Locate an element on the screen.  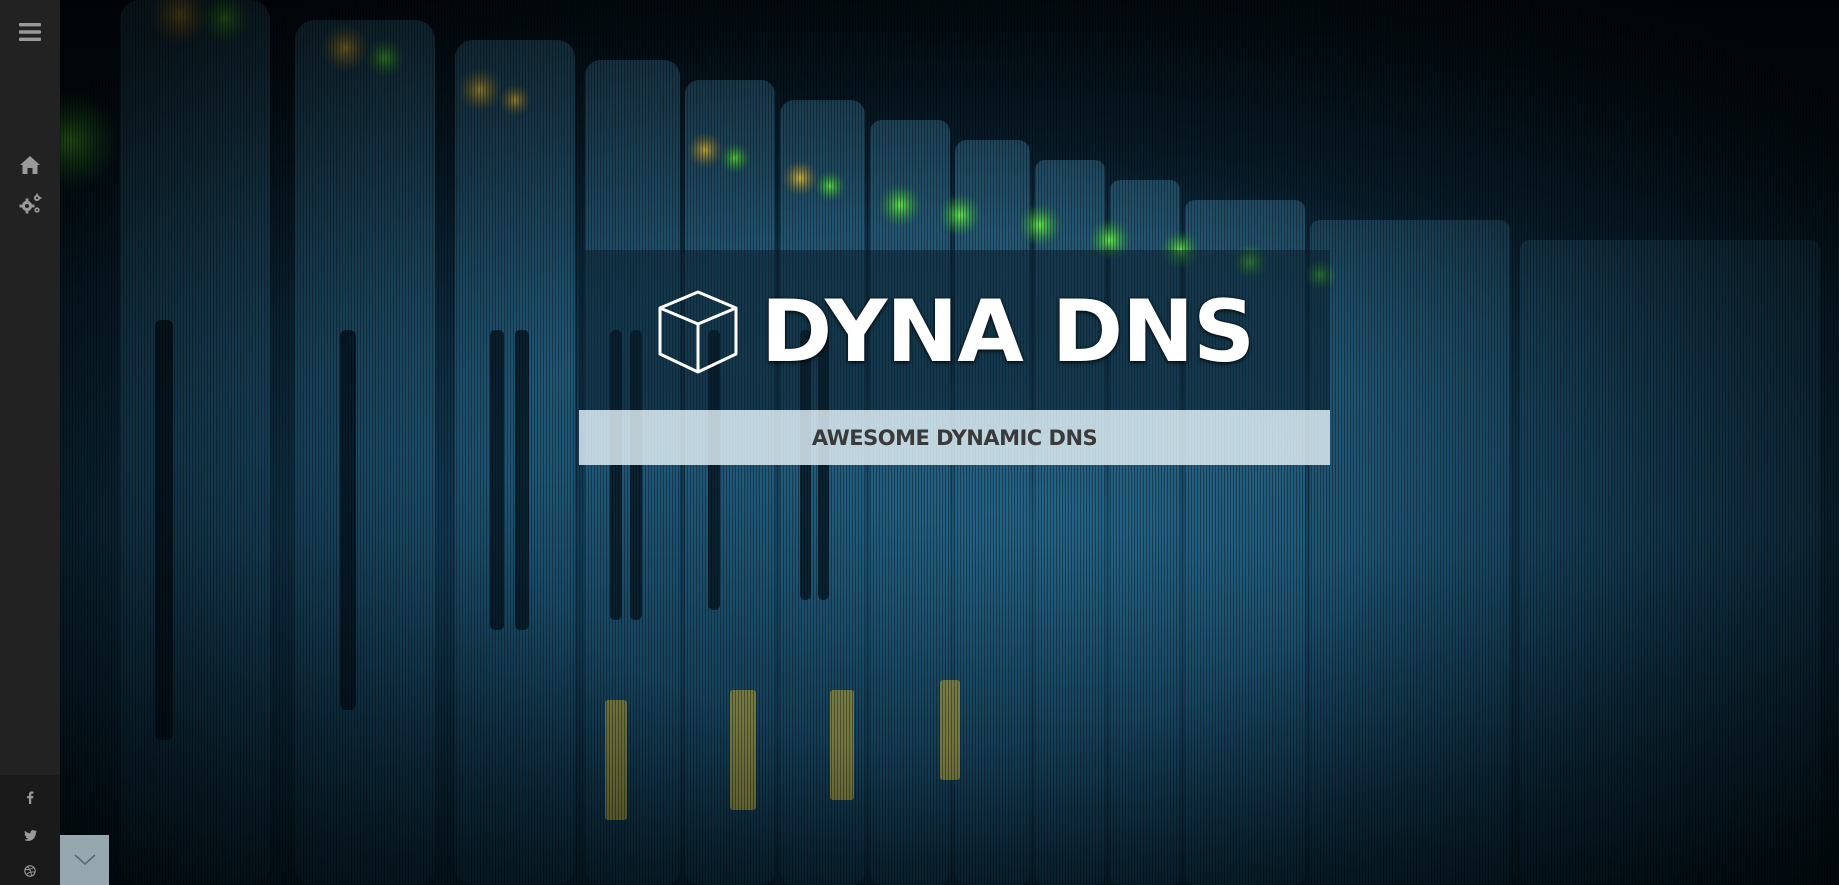
hero-tagline: AWESOME DYNAMIC DNS is located at coordinates (954, 437).